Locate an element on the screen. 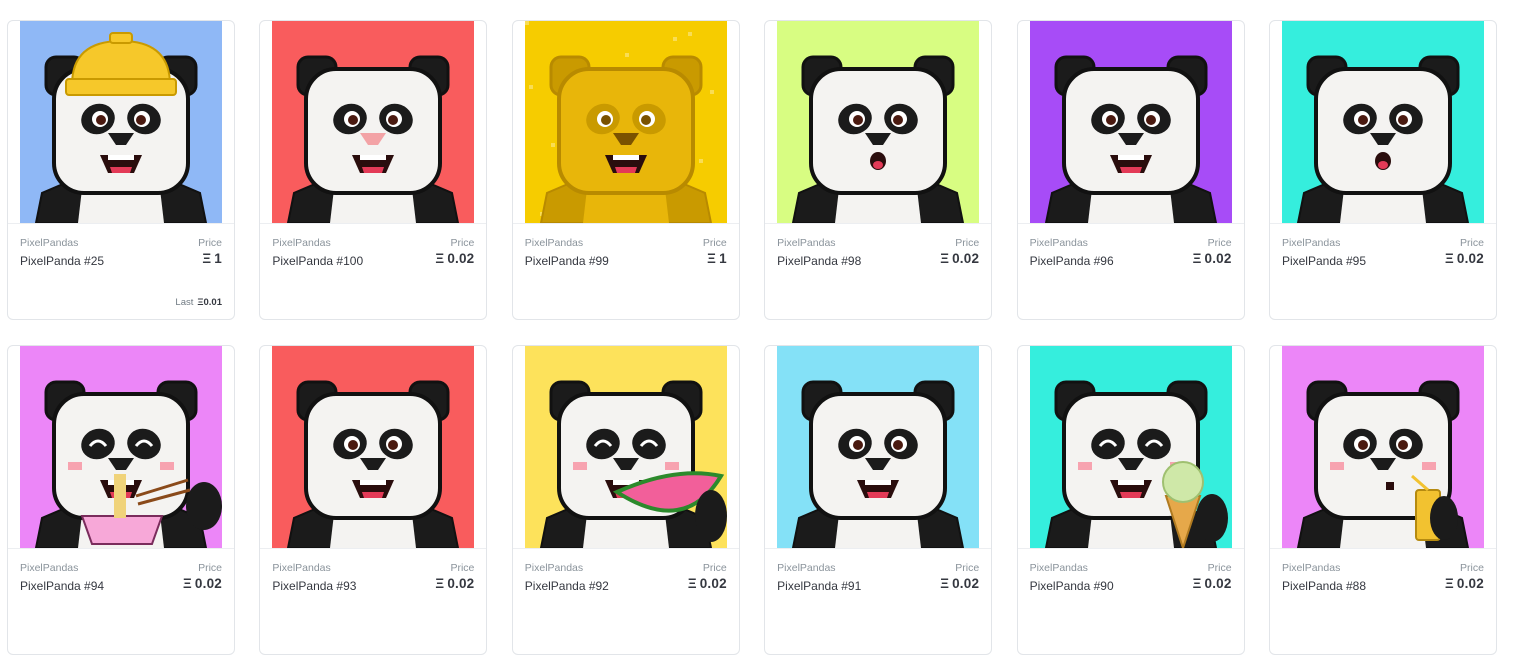 The width and height of the screenshot is (1515, 655). last-sale: Last Ξ0.01 is located at coordinates (198, 302).